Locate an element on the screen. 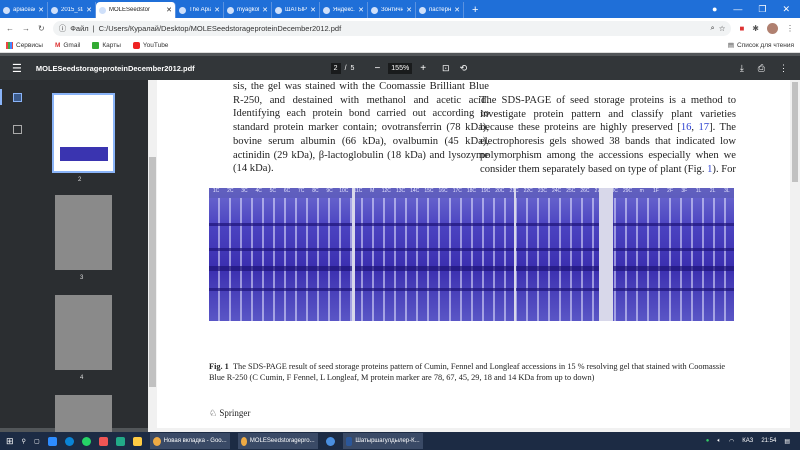 This screenshot has width=800, height=450. lane-label: 1L is located at coordinates (698, 191).